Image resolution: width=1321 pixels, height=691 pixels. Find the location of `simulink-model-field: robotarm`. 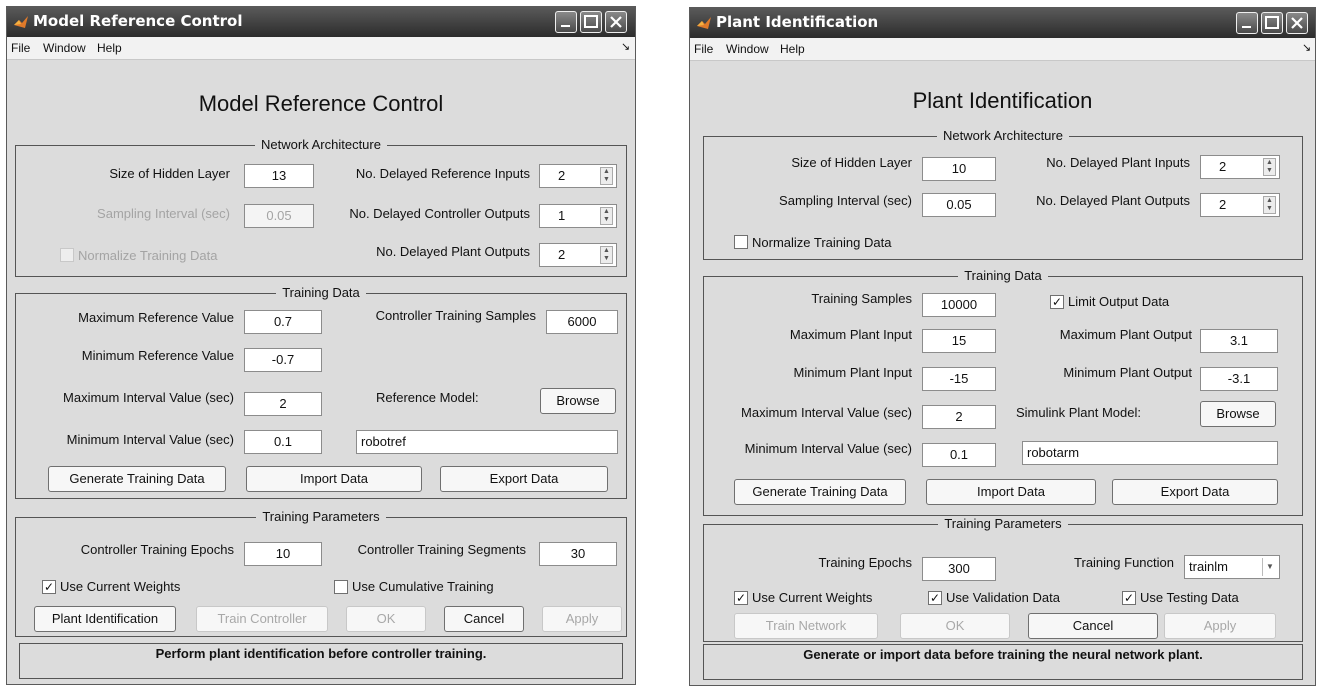

simulink-model-field: robotarm is located at coordinates (1150, 453).